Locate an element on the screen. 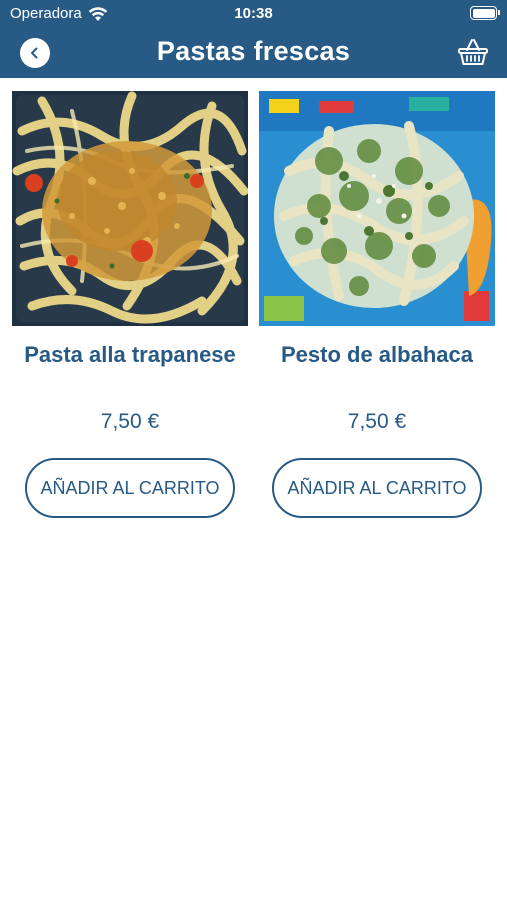 The height and width of the screenshot is (900, 507). battery-icon is located at coordinates (485, 13).